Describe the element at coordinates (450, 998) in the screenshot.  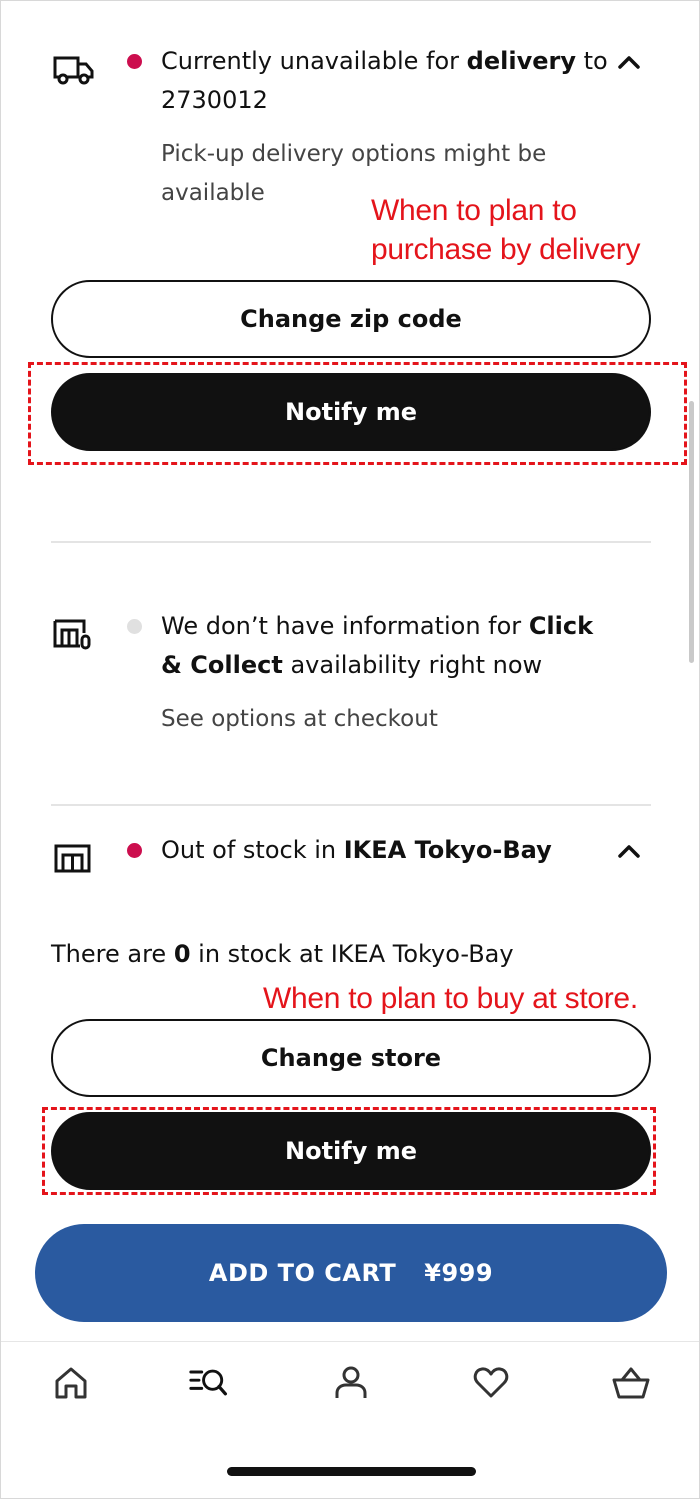
I see `annotation-store: When to plan to buy at store.` at that location.